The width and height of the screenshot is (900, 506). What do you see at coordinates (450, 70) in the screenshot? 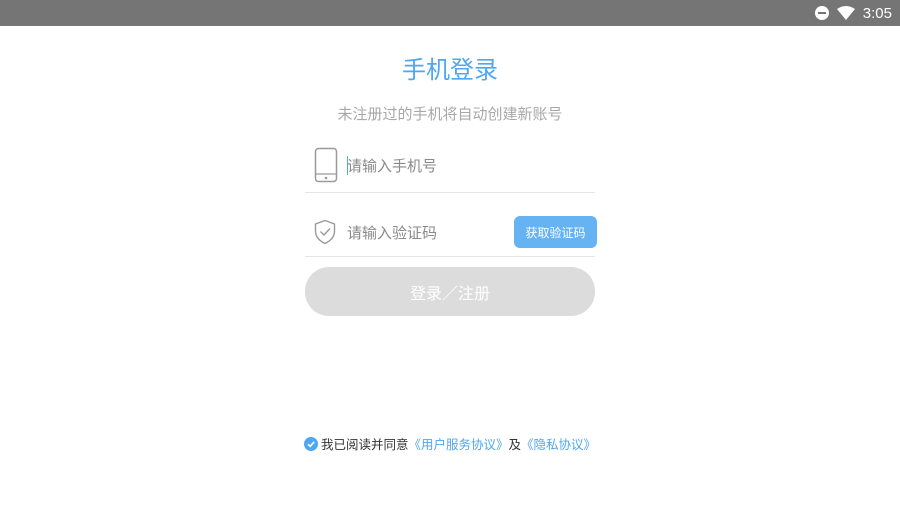
I see `page-title: 手机登录` at bounding box center [450, 70].